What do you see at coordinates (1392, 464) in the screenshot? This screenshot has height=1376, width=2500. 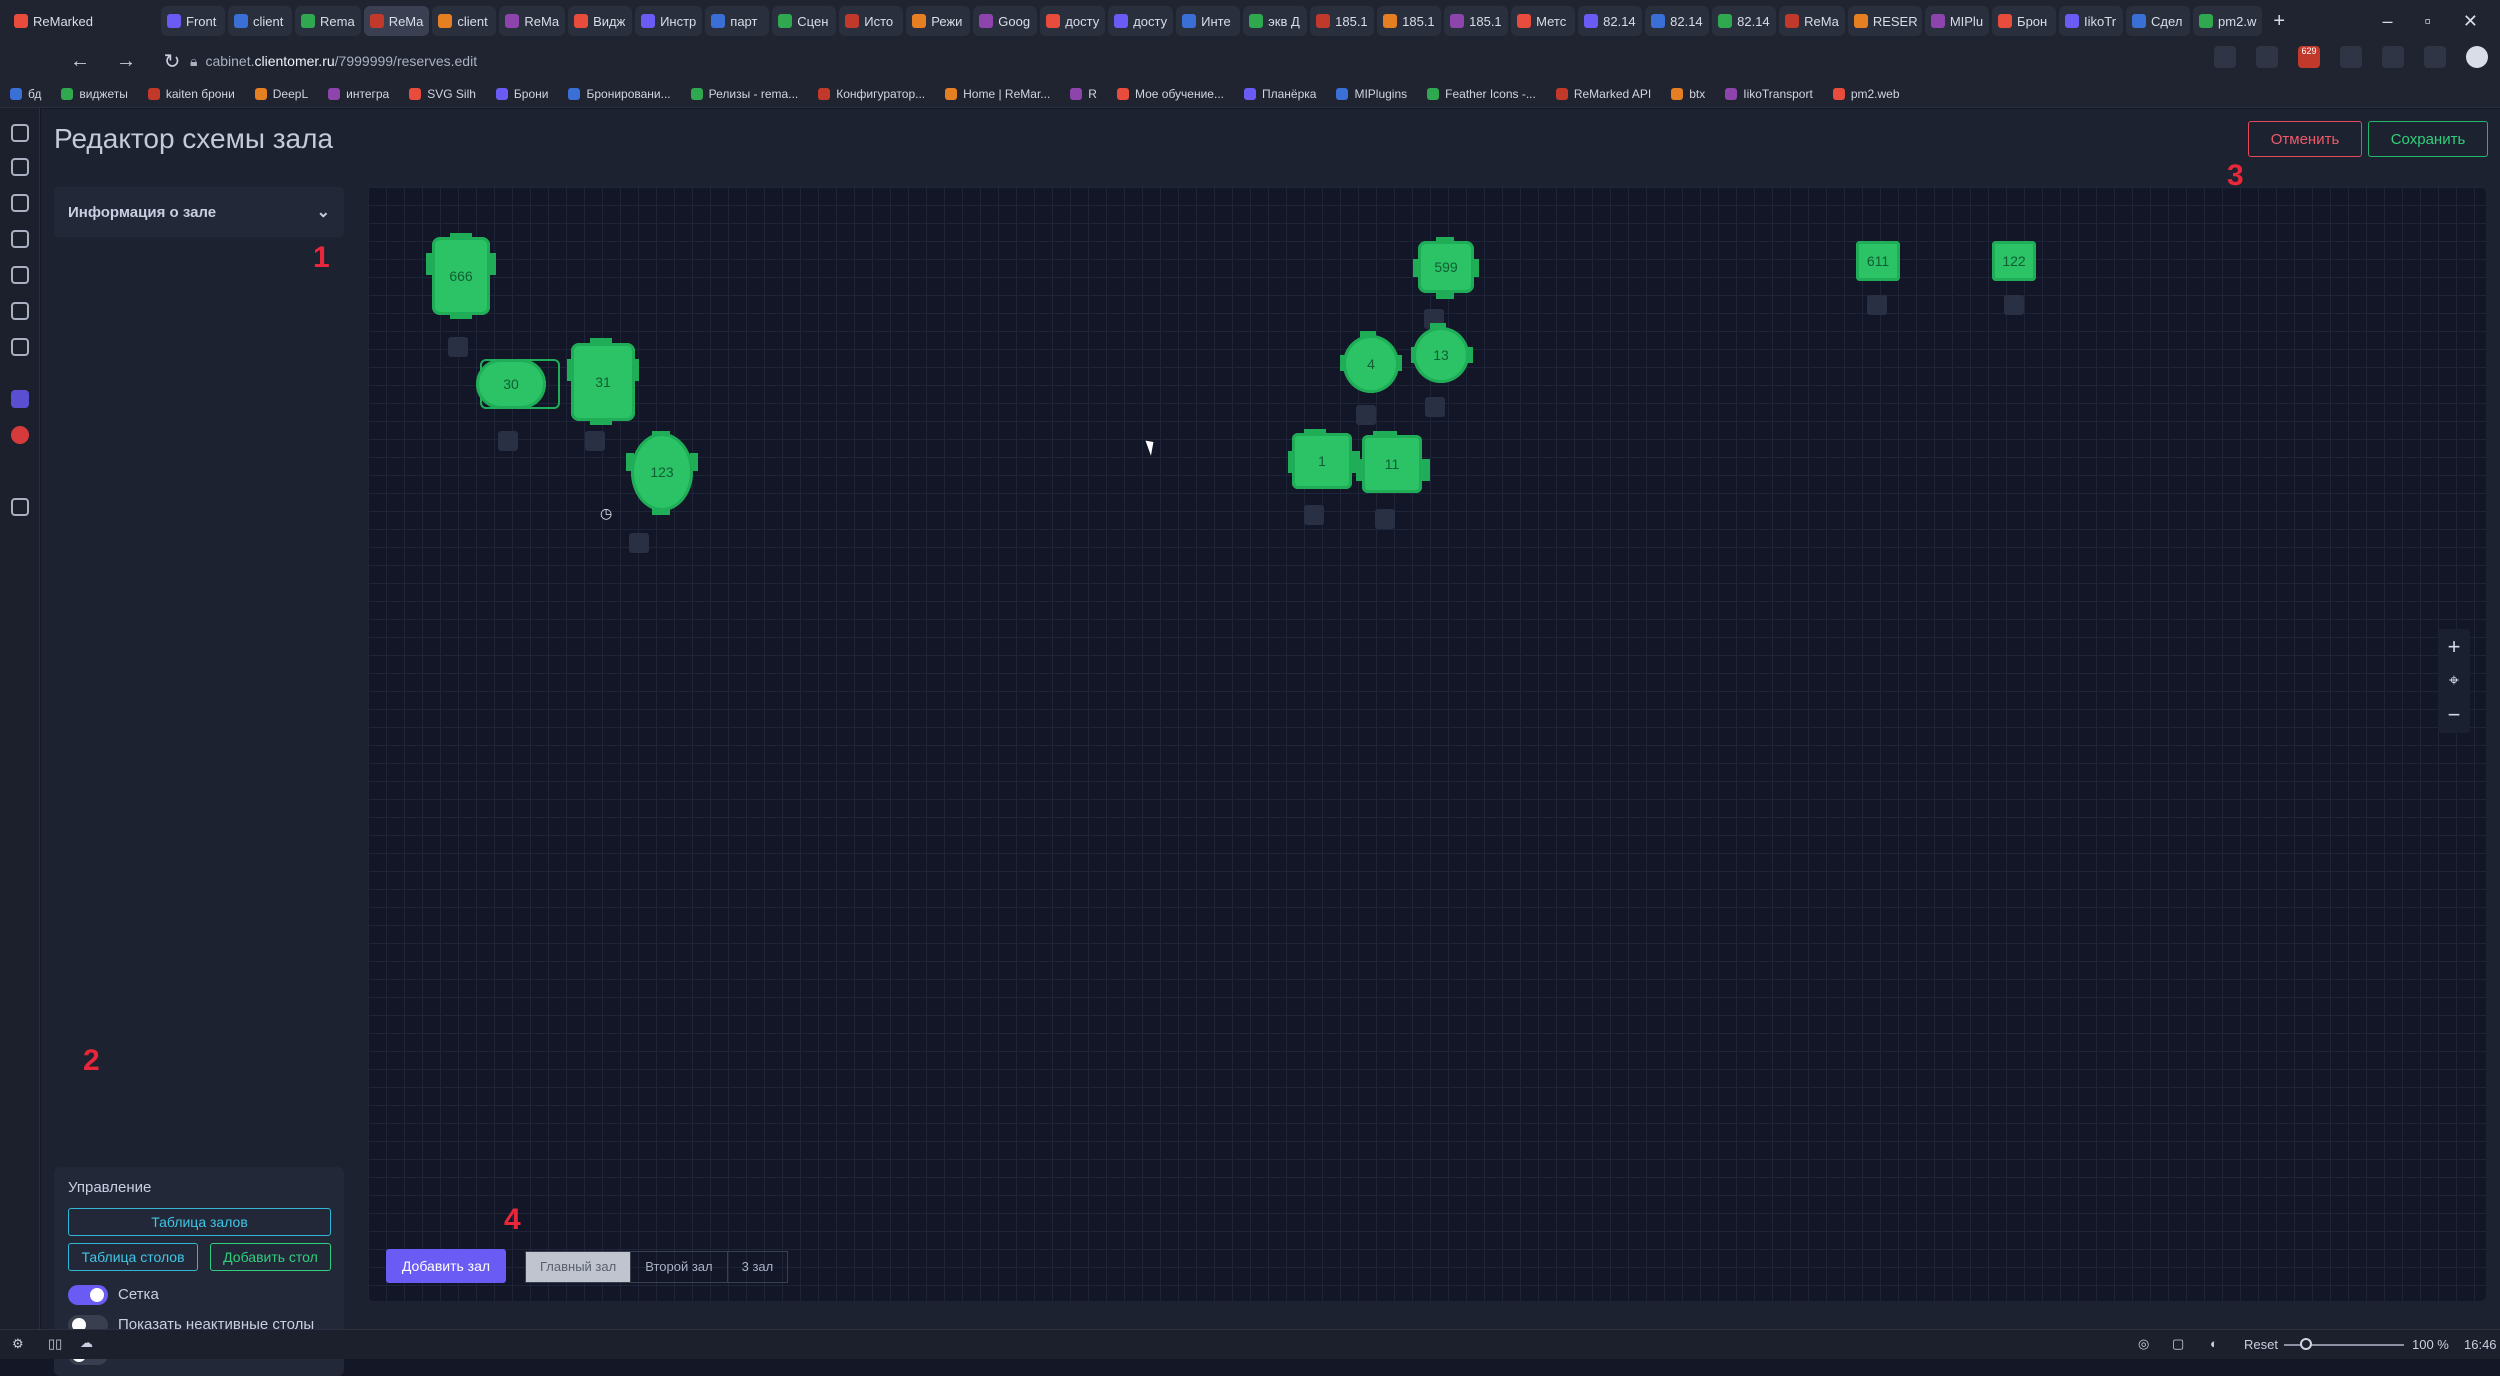 I see `table-11: 11` at bounding box center [1392, 464].